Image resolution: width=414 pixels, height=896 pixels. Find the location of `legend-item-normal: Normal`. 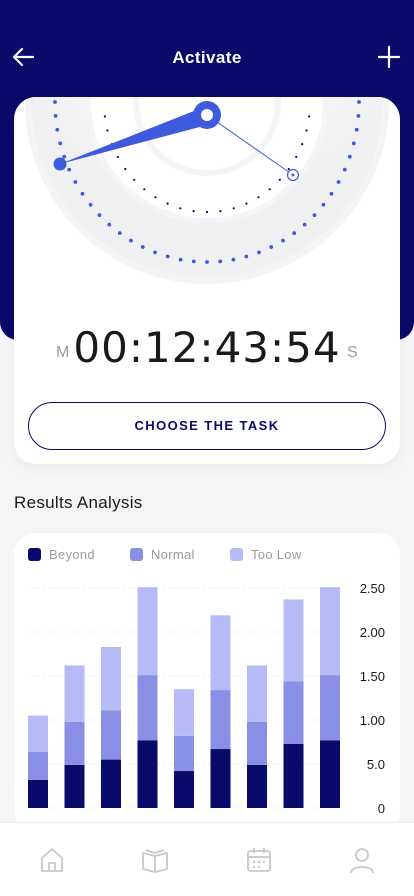

legend-item-normal: Normal is located at coordinates (162, 554).